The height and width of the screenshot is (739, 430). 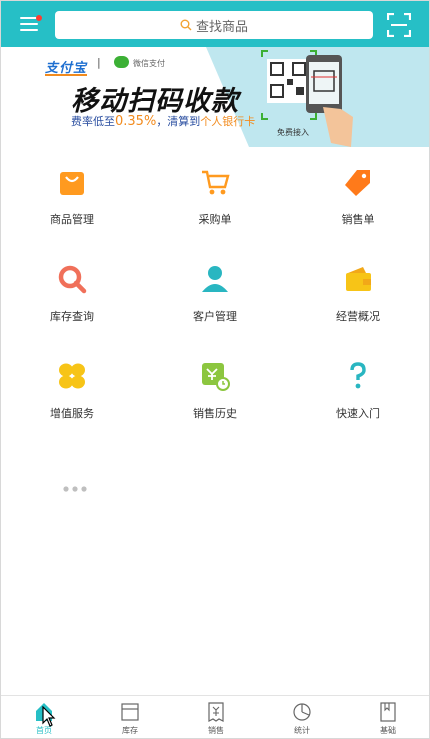 I want to click on question-mark-icon, so click(x=358, y=375).